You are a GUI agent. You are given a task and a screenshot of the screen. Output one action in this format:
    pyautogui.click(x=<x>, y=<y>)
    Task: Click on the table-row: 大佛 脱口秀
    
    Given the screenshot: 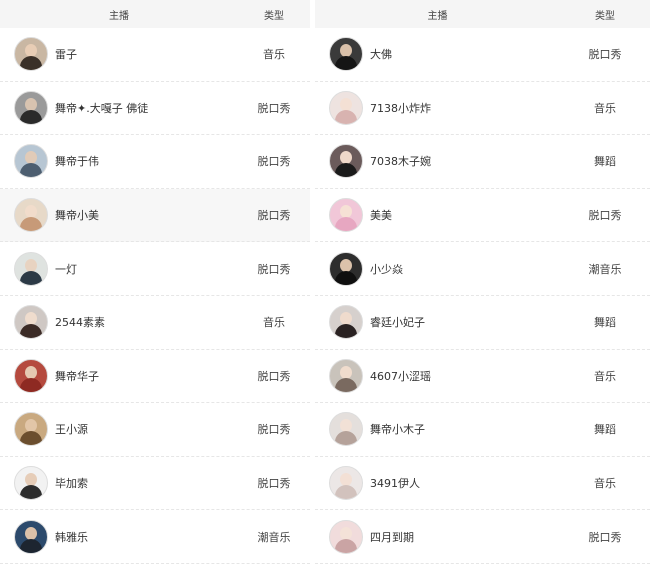 What is the action you would take?
    pyautogui.click(x=482, y=55)
    